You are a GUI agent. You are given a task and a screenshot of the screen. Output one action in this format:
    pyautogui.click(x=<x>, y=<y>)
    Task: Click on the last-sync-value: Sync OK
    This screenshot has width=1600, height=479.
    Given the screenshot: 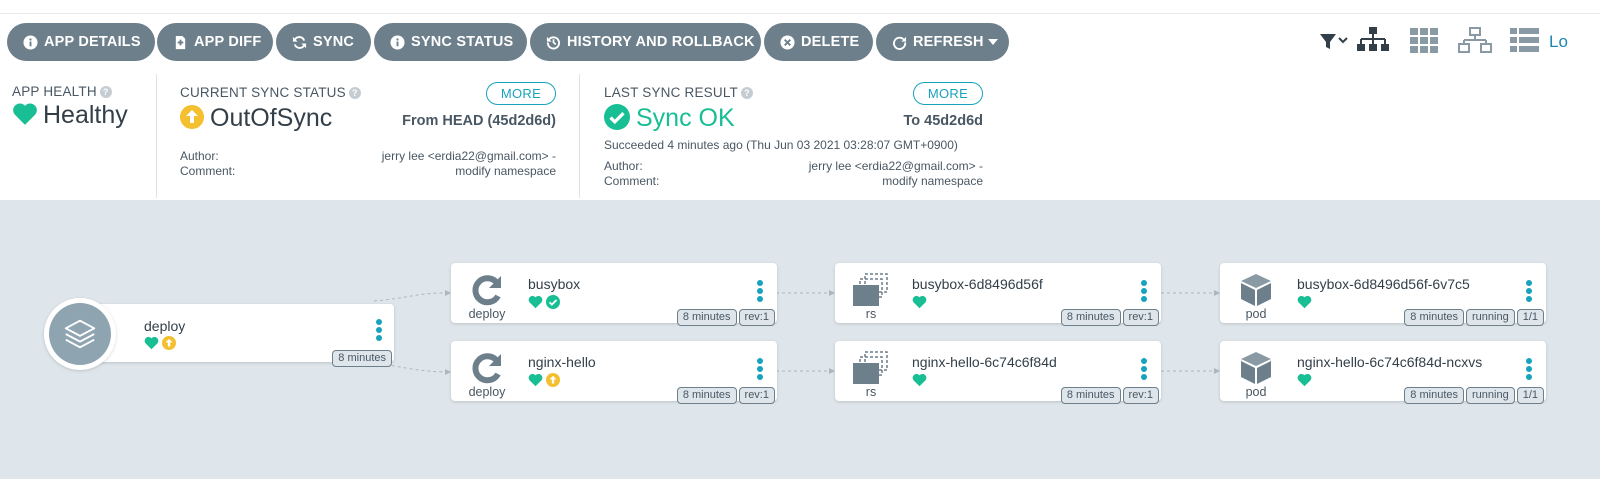 What is the action you would take?
    pyautogui.click(x=669, y=118)
    